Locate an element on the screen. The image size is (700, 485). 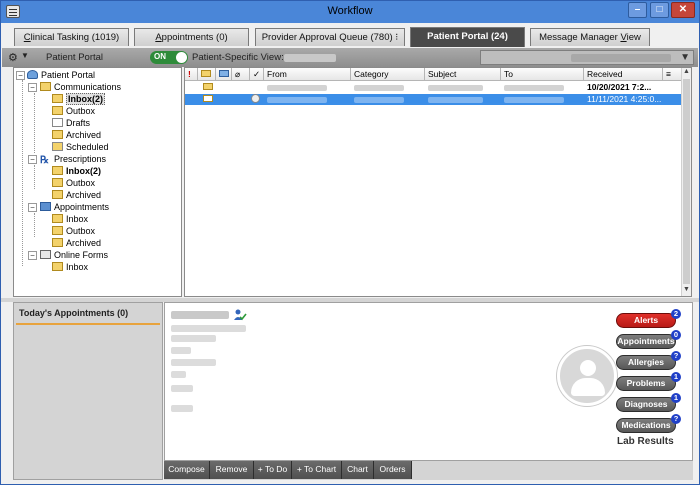
tree-comm-inbox: Inbox(2) is located at coordinates (78, 99).